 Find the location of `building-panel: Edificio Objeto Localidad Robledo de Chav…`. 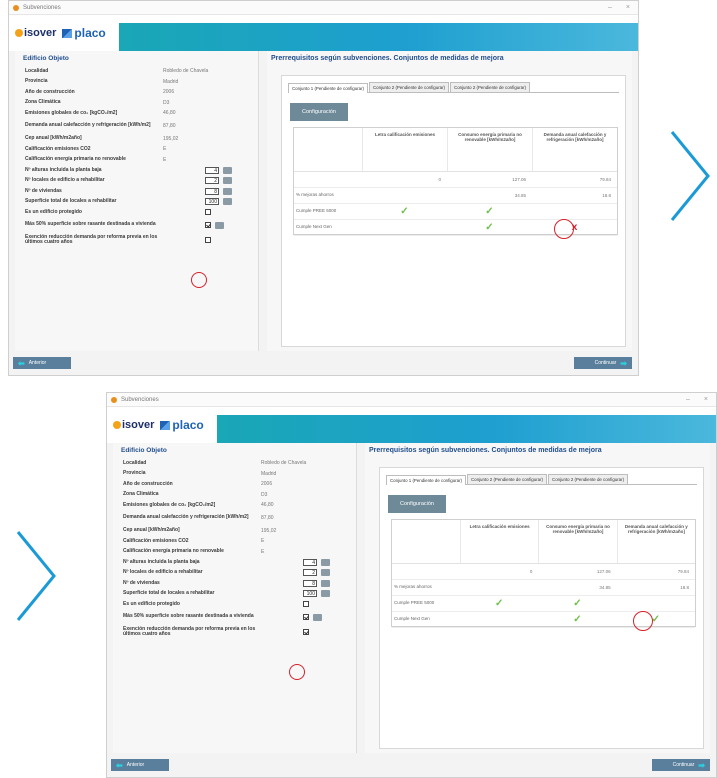

building-panel: Edificio Objeto Localidad Robledo de Chav… is located at coordinates (235, 598).